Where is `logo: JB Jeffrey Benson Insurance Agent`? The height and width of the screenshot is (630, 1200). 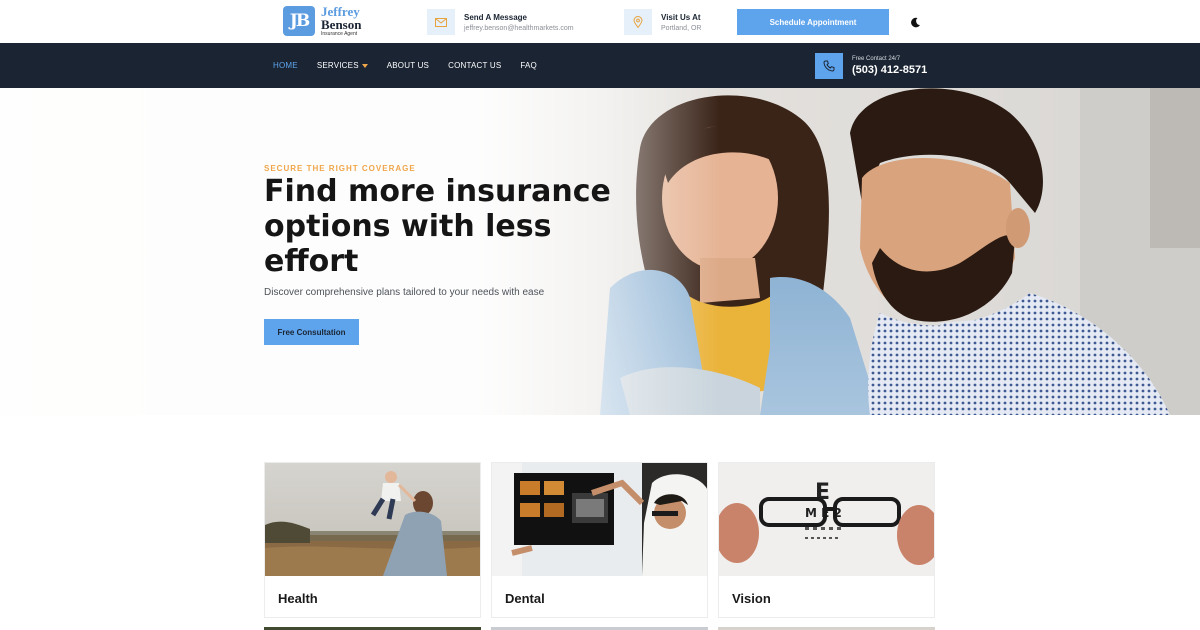
logo: JB Jeffrey Benson Insurance Agent is located at coordinates (322, 21).